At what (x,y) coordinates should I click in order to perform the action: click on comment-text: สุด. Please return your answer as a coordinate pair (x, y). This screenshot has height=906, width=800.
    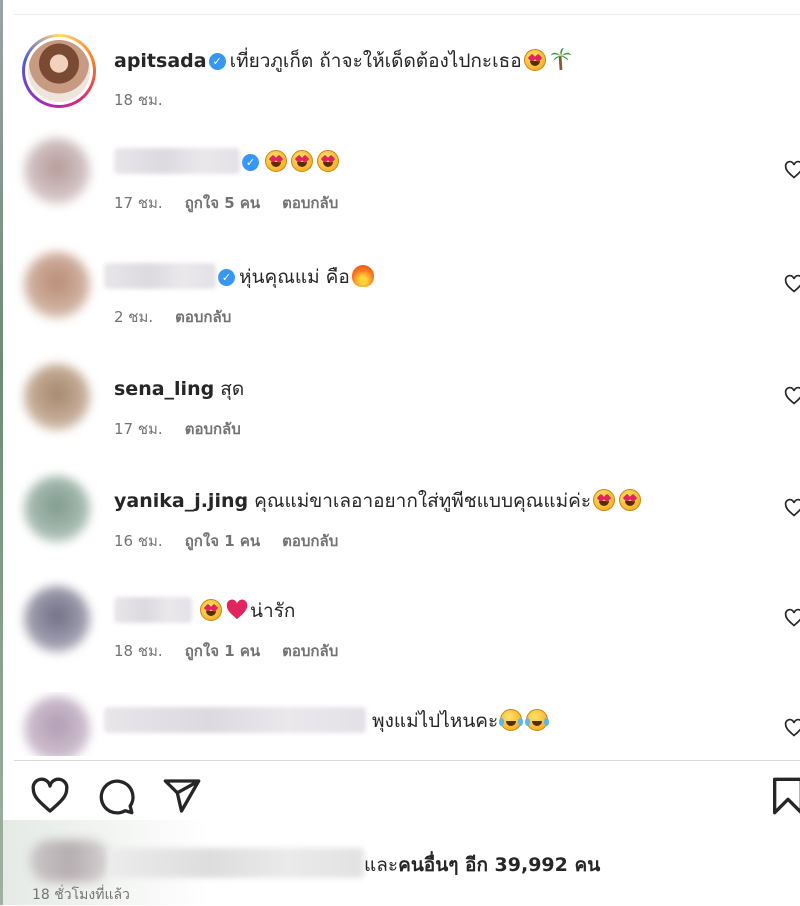
    Looking at the image, I should click on (232, 389).